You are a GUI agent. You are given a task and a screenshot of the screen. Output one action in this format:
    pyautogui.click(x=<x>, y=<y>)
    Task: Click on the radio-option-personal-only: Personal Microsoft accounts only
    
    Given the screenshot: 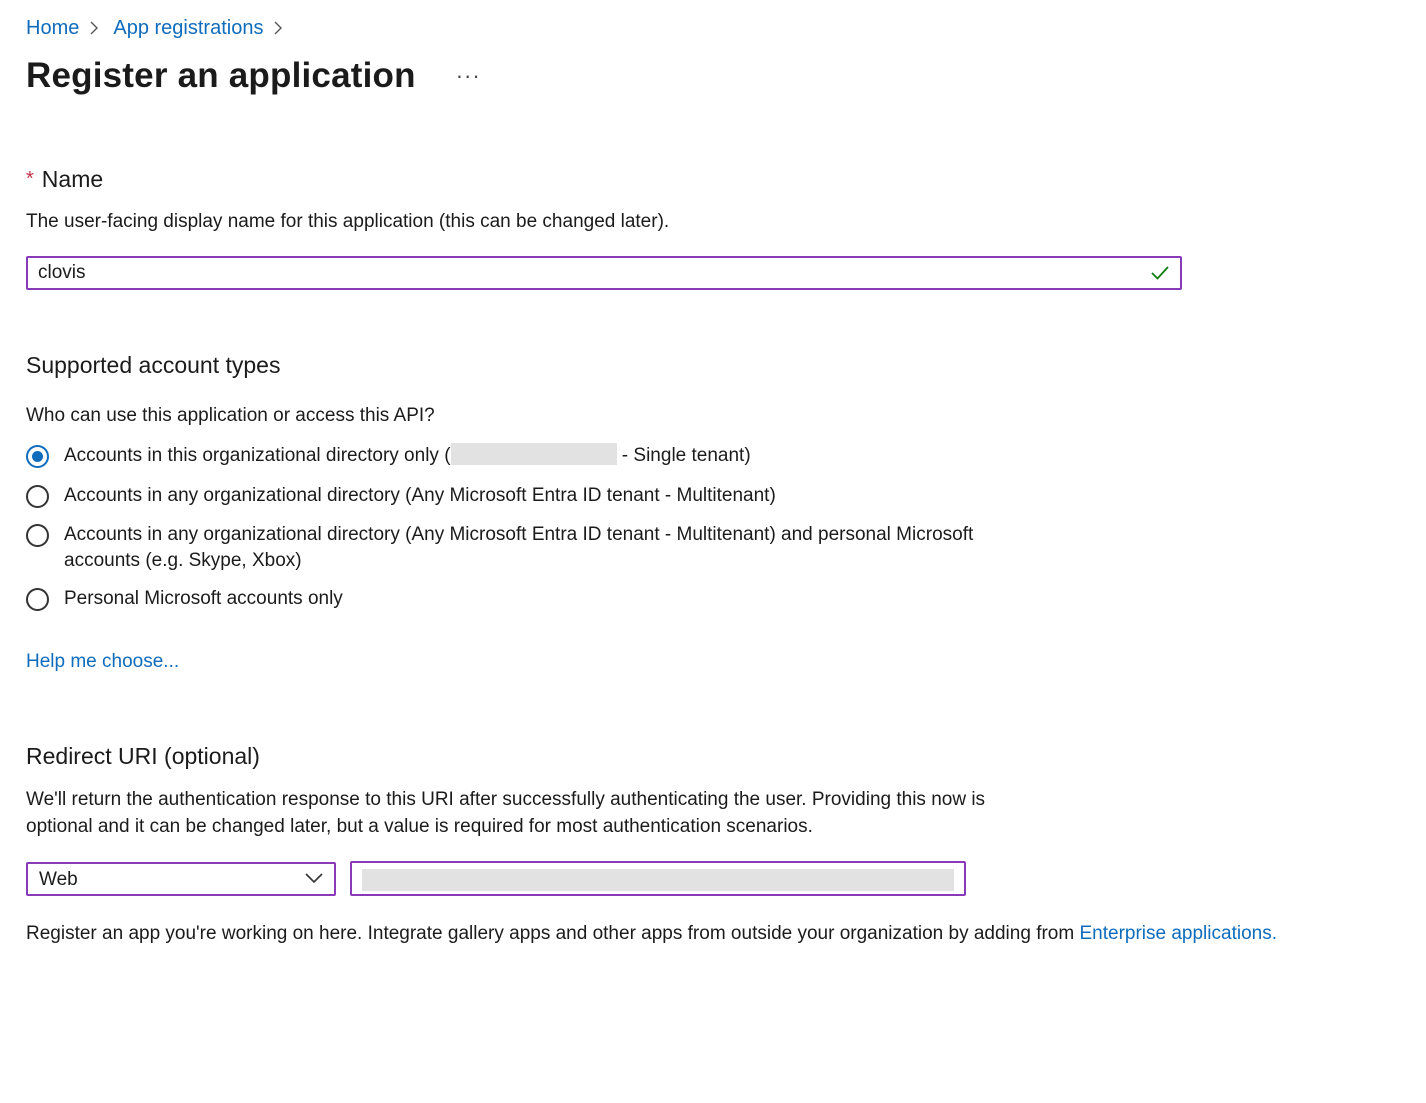 What is the action you would take?
    pyautogui.click(x=505, y=599)
    